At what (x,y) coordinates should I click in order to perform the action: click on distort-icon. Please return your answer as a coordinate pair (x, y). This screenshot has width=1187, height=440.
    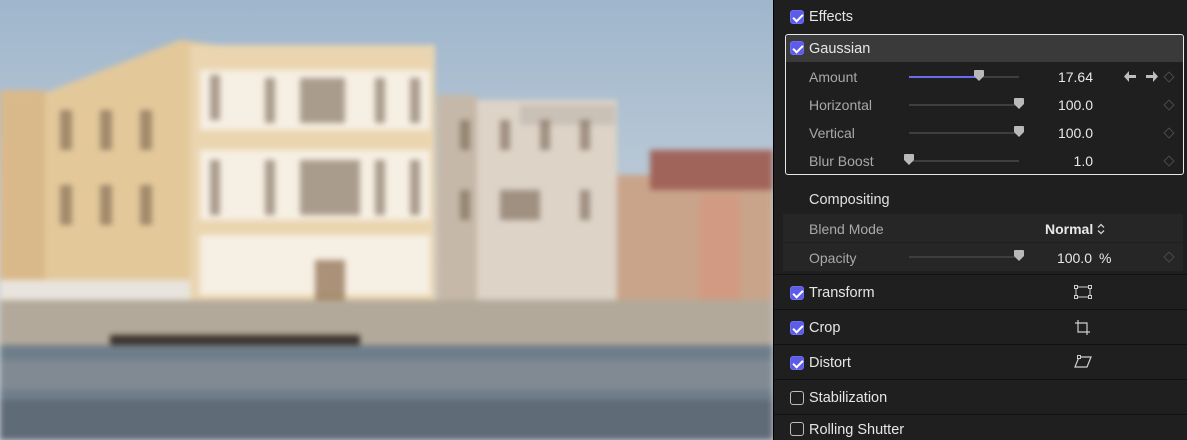
    Looking at the image, I should click on (1083, 362).